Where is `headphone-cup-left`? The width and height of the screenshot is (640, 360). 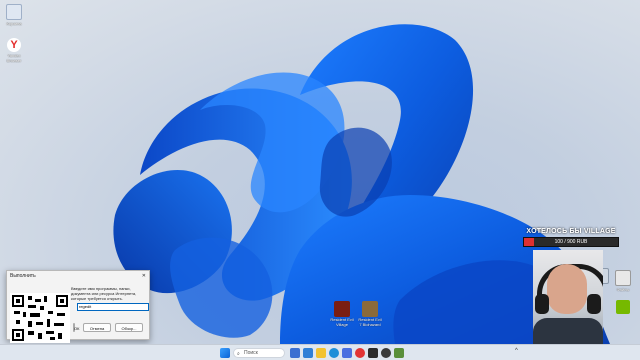
headphone-cup-left is located at coordinates (542, 304).